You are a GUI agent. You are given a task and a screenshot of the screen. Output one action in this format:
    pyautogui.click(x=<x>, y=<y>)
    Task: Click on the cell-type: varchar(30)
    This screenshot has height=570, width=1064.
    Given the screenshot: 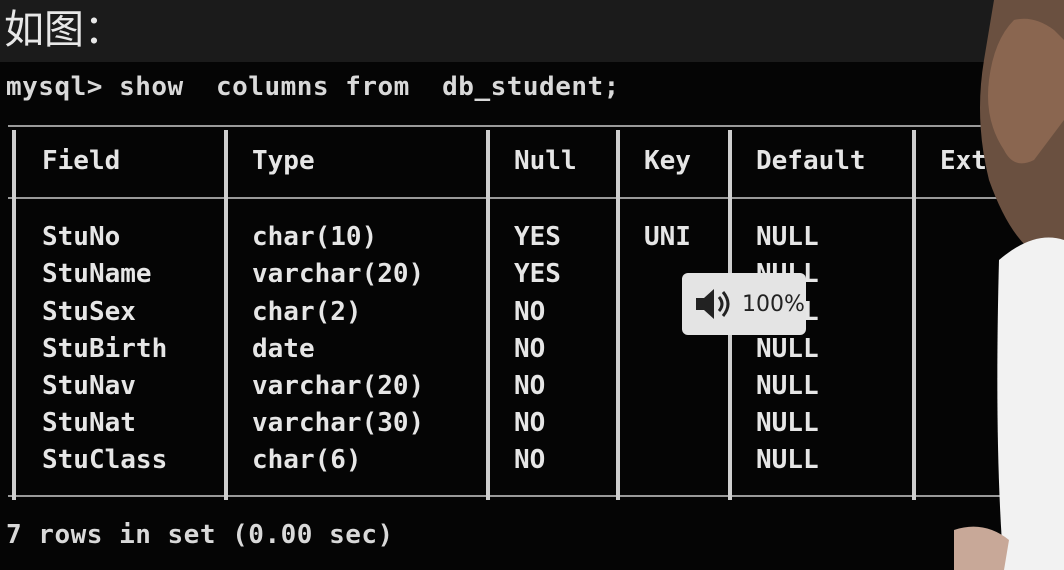 What is the action you would take?
    pyautogui.click(x=338, y=423)
    